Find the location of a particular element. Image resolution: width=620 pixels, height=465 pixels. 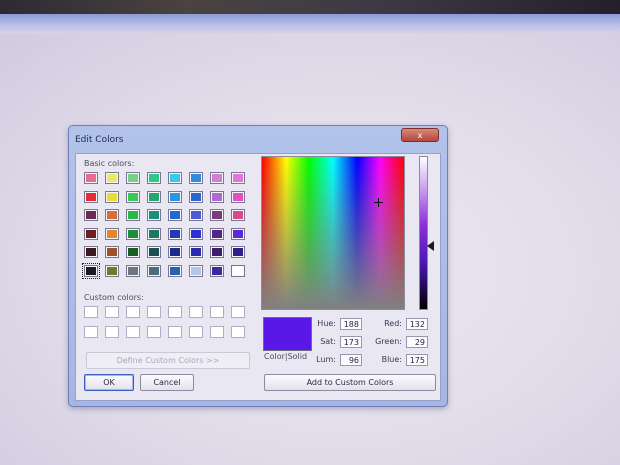

color-spectrum is located at coordinates (333, 233).